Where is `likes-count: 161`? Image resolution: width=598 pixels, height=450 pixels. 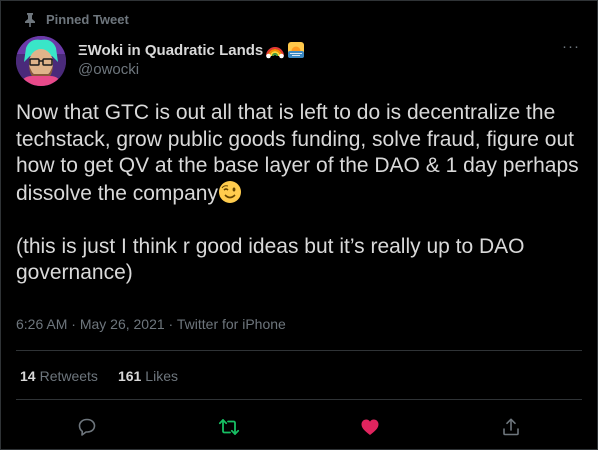
likes-count: 161 is located at coordinates (129, 376).